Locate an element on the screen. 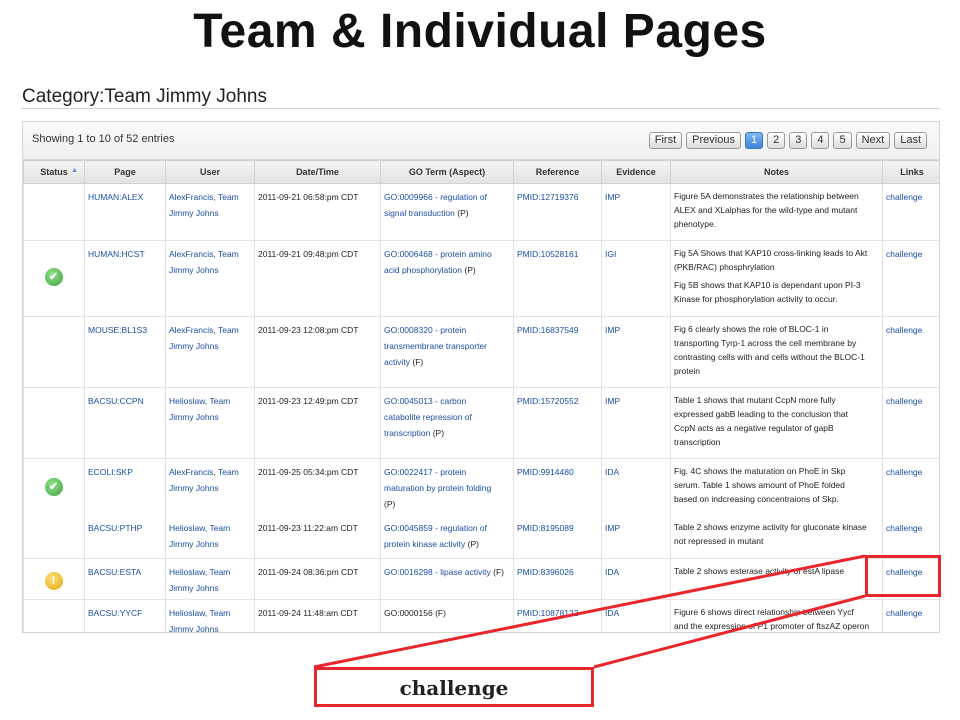 This screenshot has width=960, height=720. goterm-link-cont: catabolite repression of is located at coordinates (428, 417).